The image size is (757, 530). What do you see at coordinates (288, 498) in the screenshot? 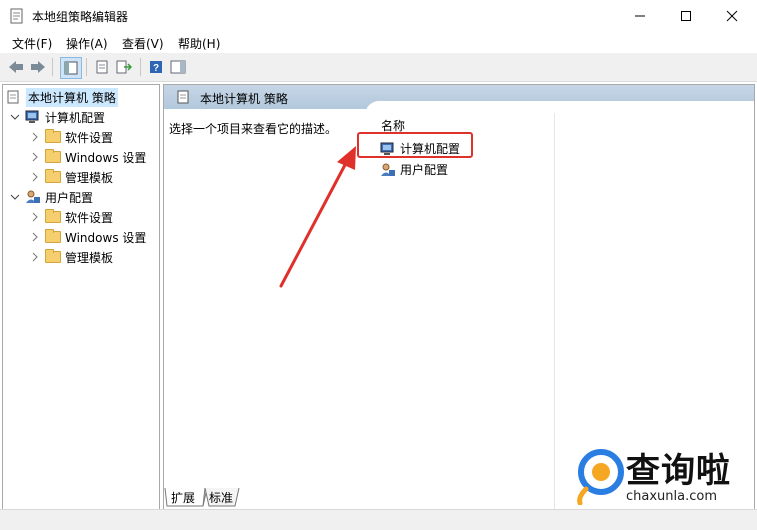
I see `view-tabs: 扩展 标准` at bounding box center [288, 498].